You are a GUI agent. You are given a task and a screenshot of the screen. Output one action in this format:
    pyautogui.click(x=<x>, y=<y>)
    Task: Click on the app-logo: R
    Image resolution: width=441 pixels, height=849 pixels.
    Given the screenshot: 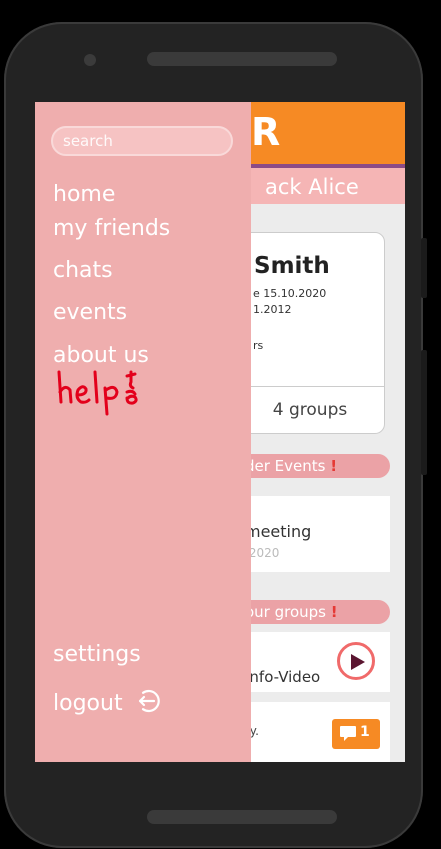 What is the action you would take?
    pyautogui.click(x=266, y=132)
    